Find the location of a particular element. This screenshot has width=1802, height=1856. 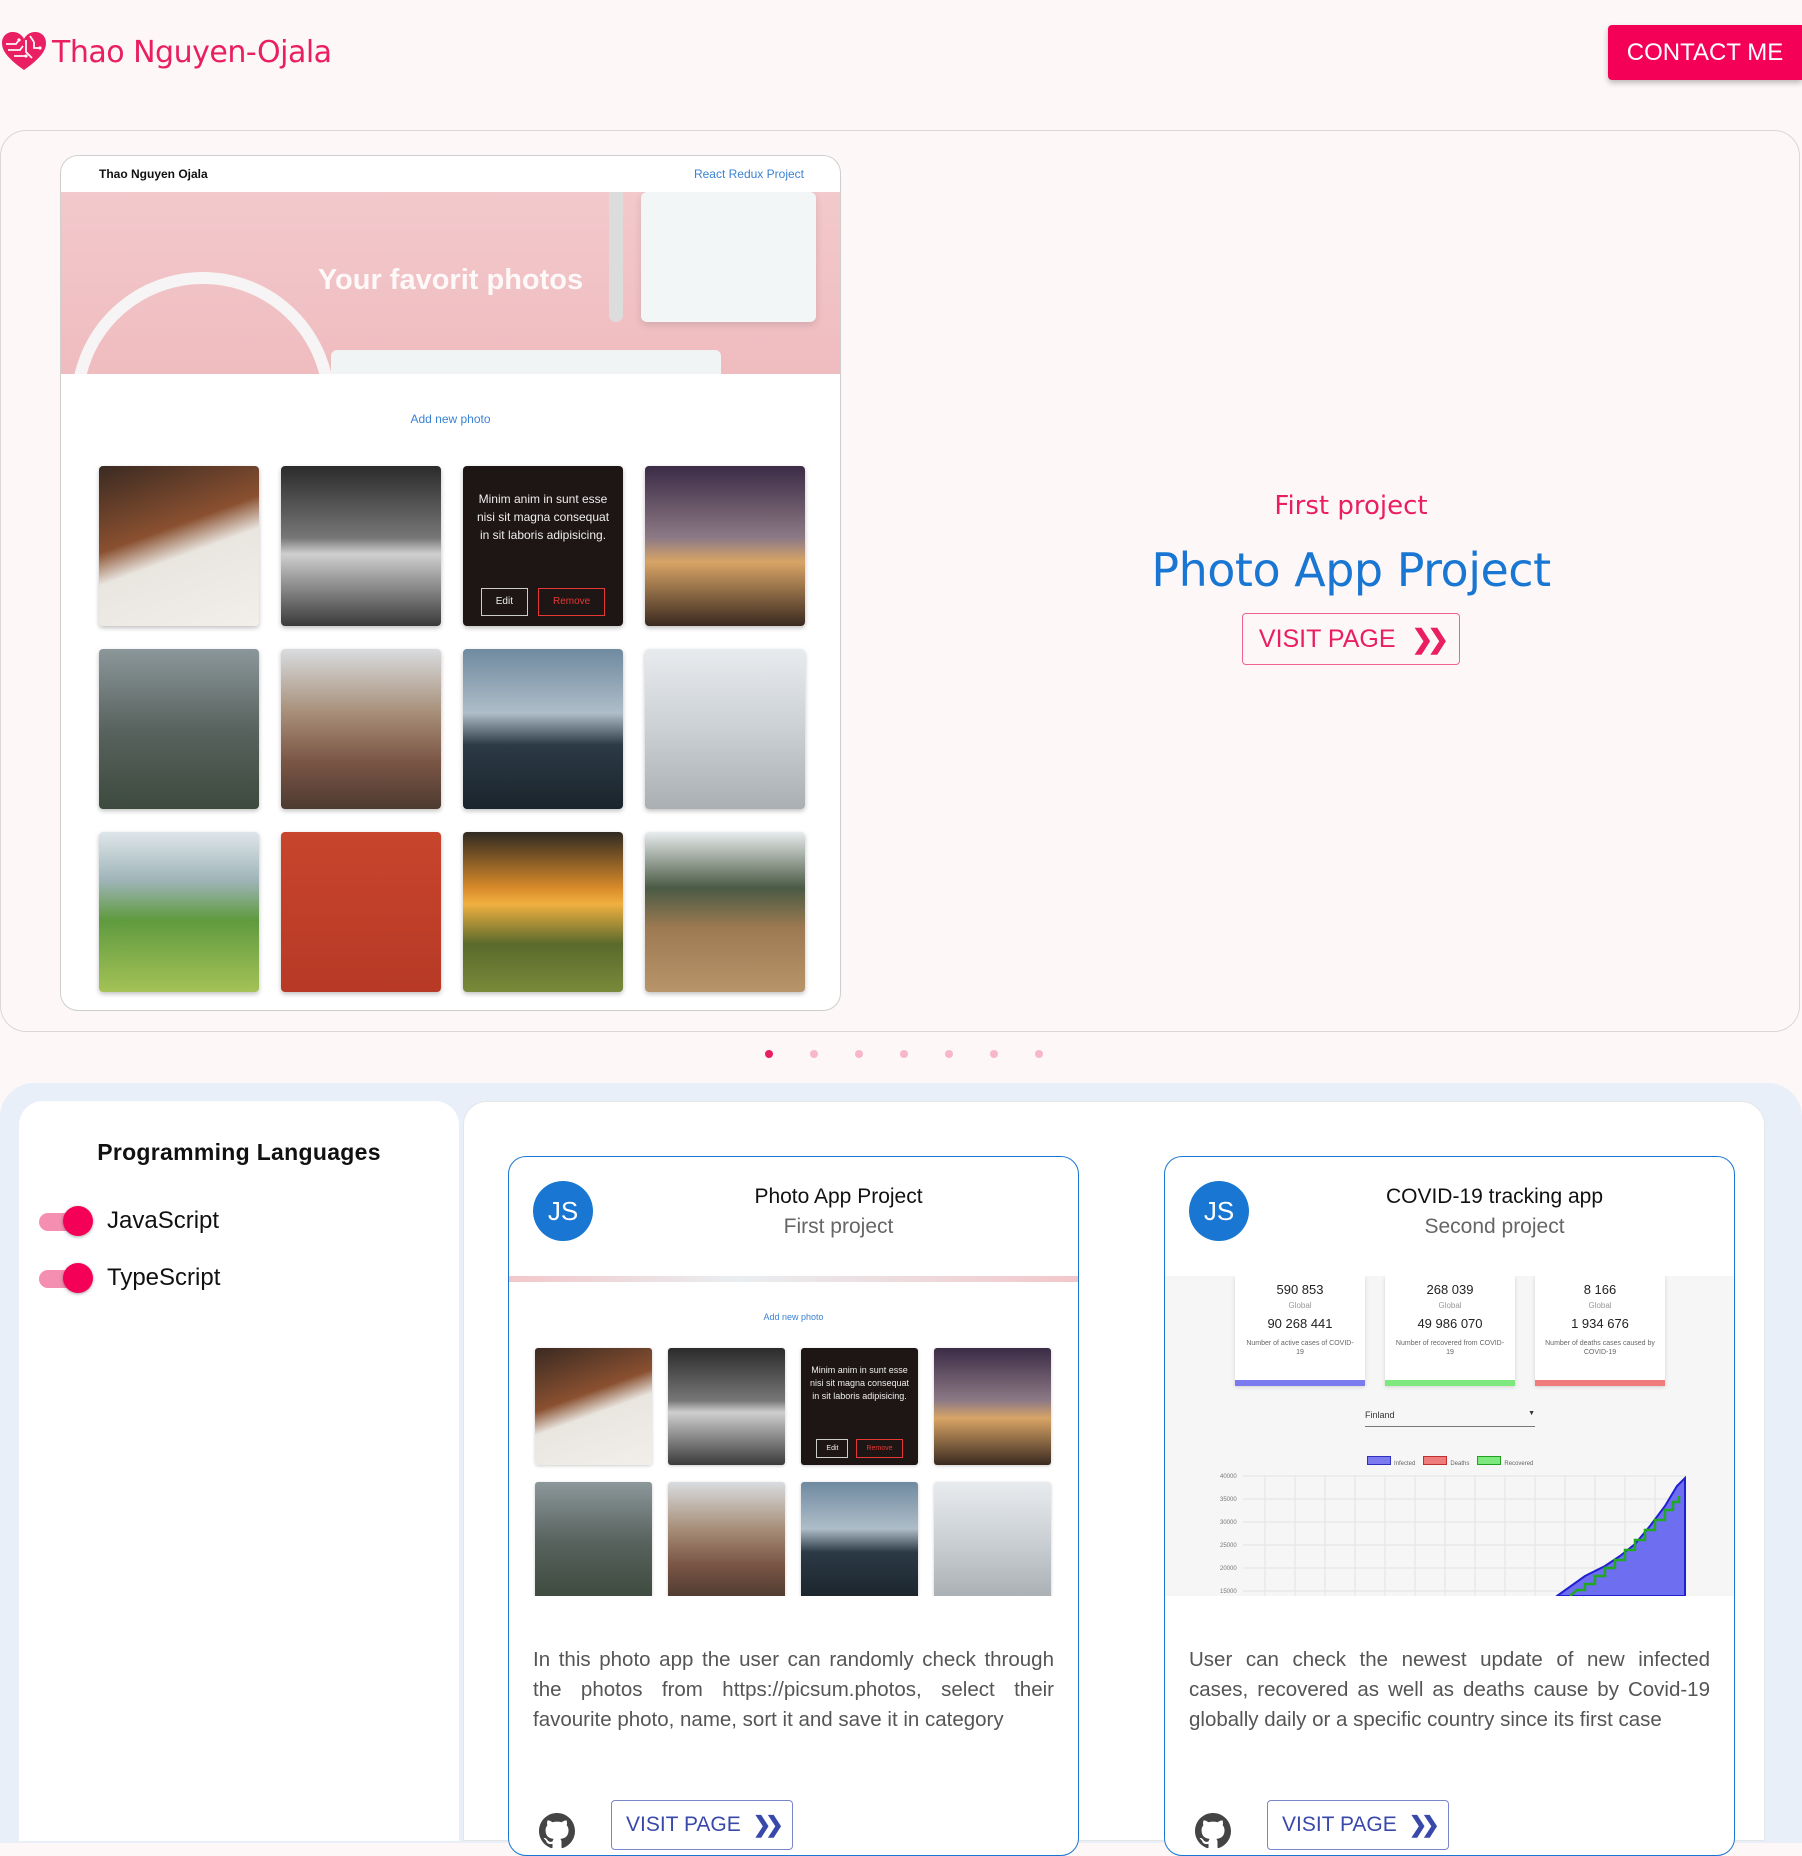

y-tick-label: 35000 is located at coordinates (1228, 1500).